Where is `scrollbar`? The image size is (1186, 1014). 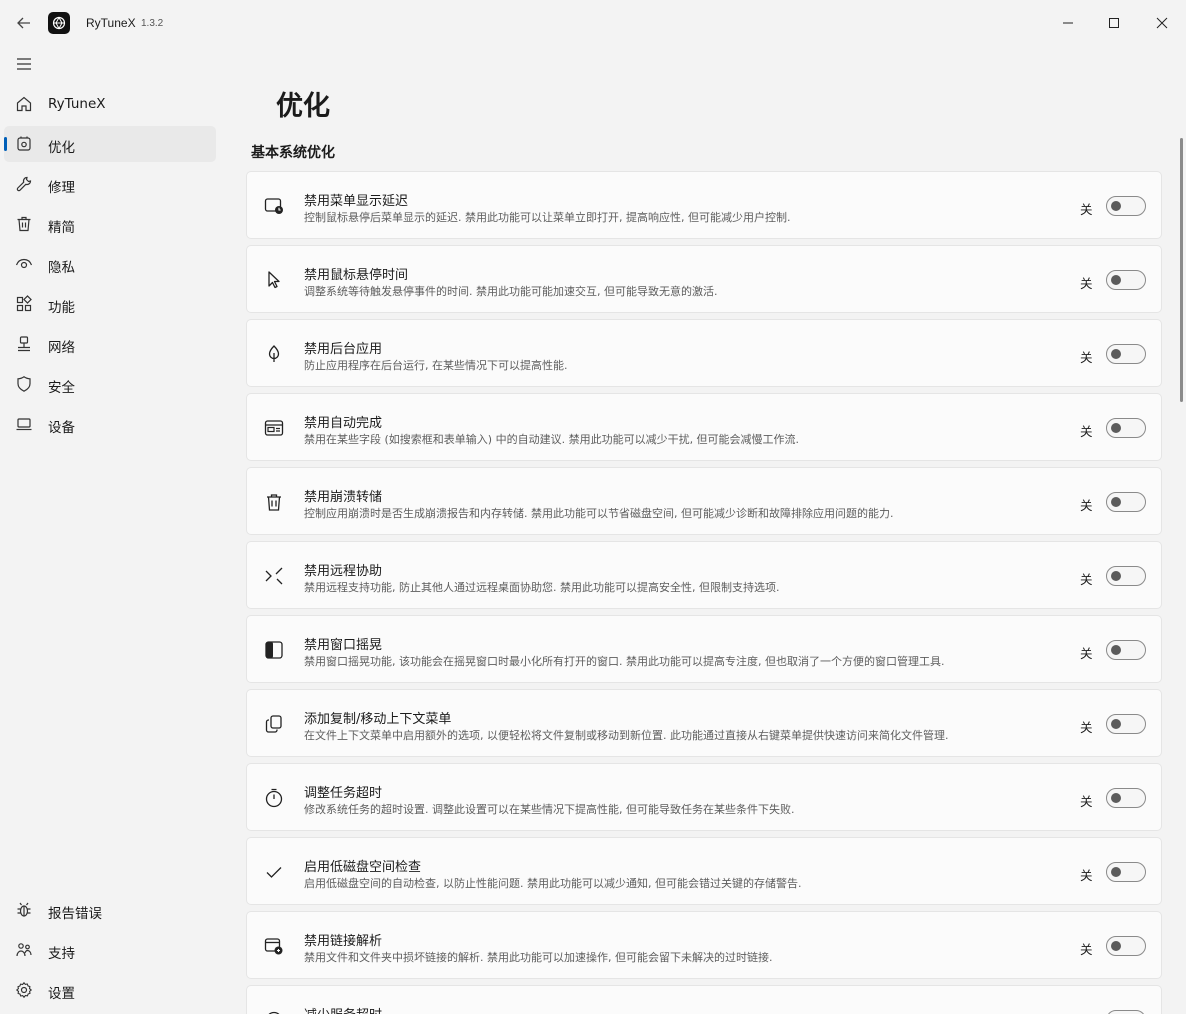
scrollbar is located at coordinates (1181, 270).